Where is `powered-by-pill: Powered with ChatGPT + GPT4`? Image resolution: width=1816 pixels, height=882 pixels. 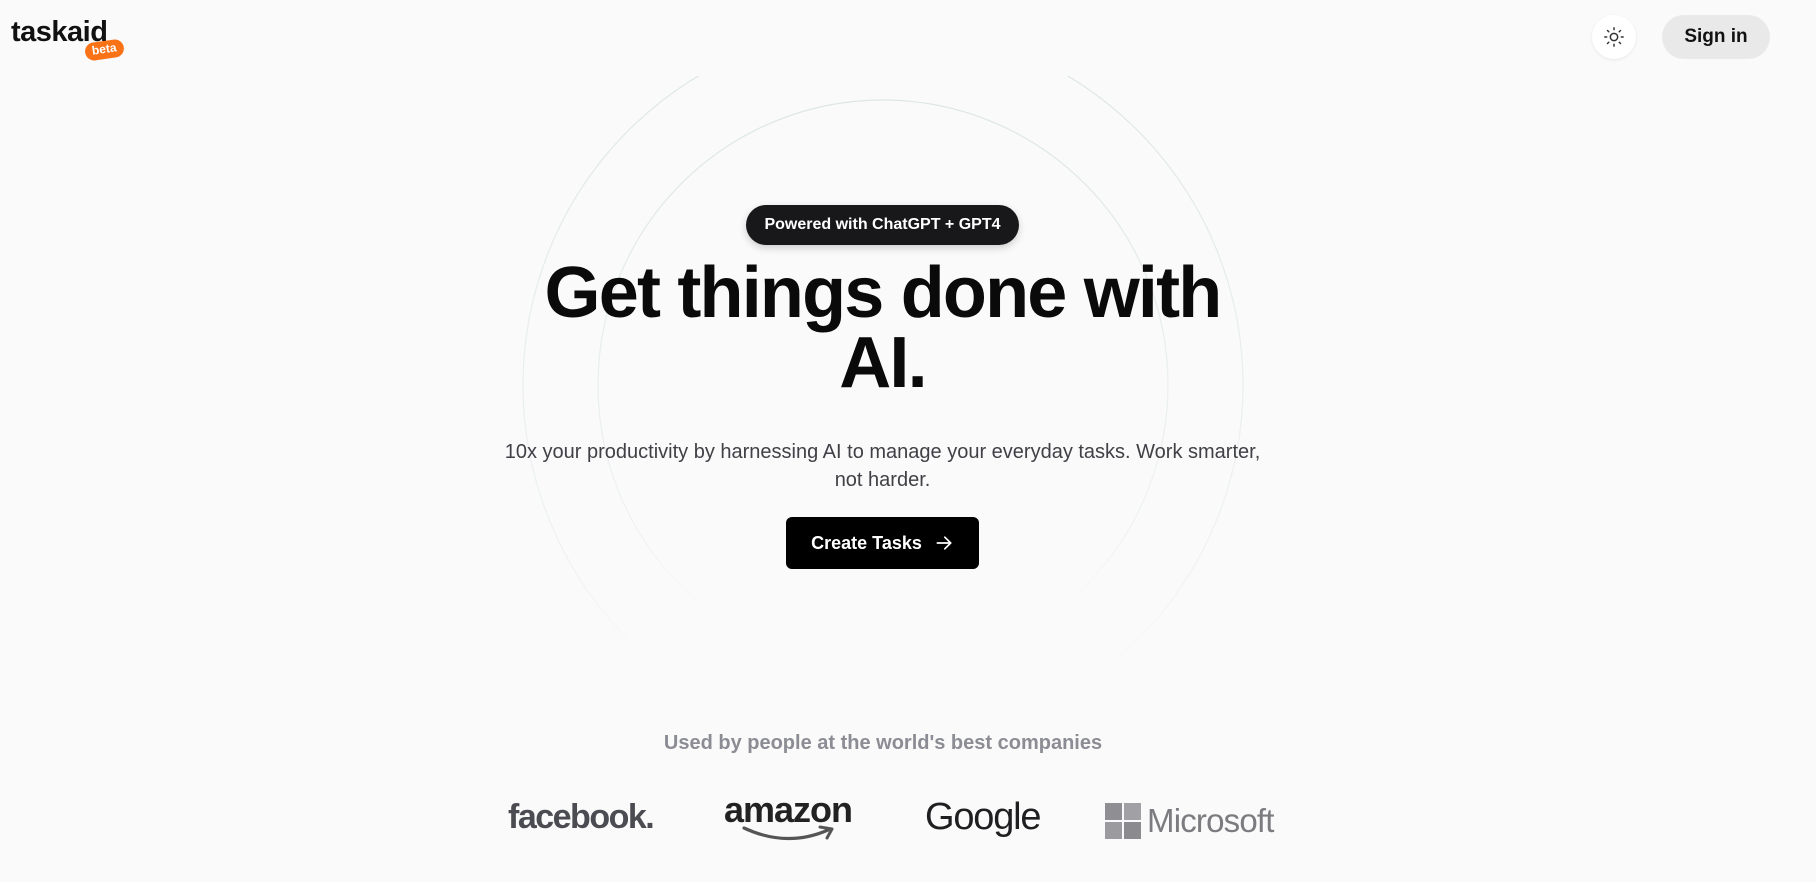 powered-by-pill: Powered with ChatGPT + GPT4 is located at coordinates (882, 225).